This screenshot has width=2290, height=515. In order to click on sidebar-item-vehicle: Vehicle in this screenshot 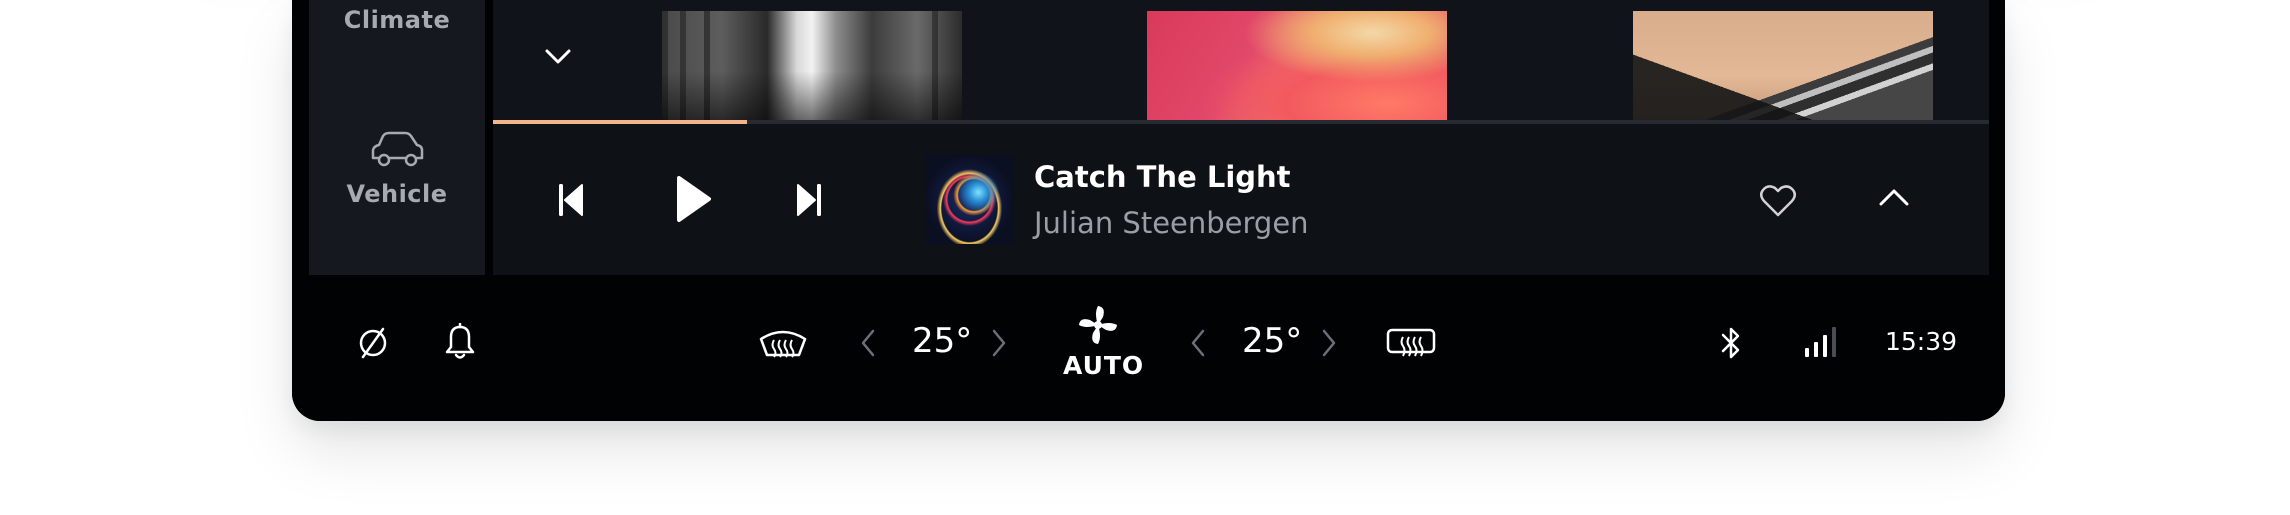, I will do `click(397, 169)`.